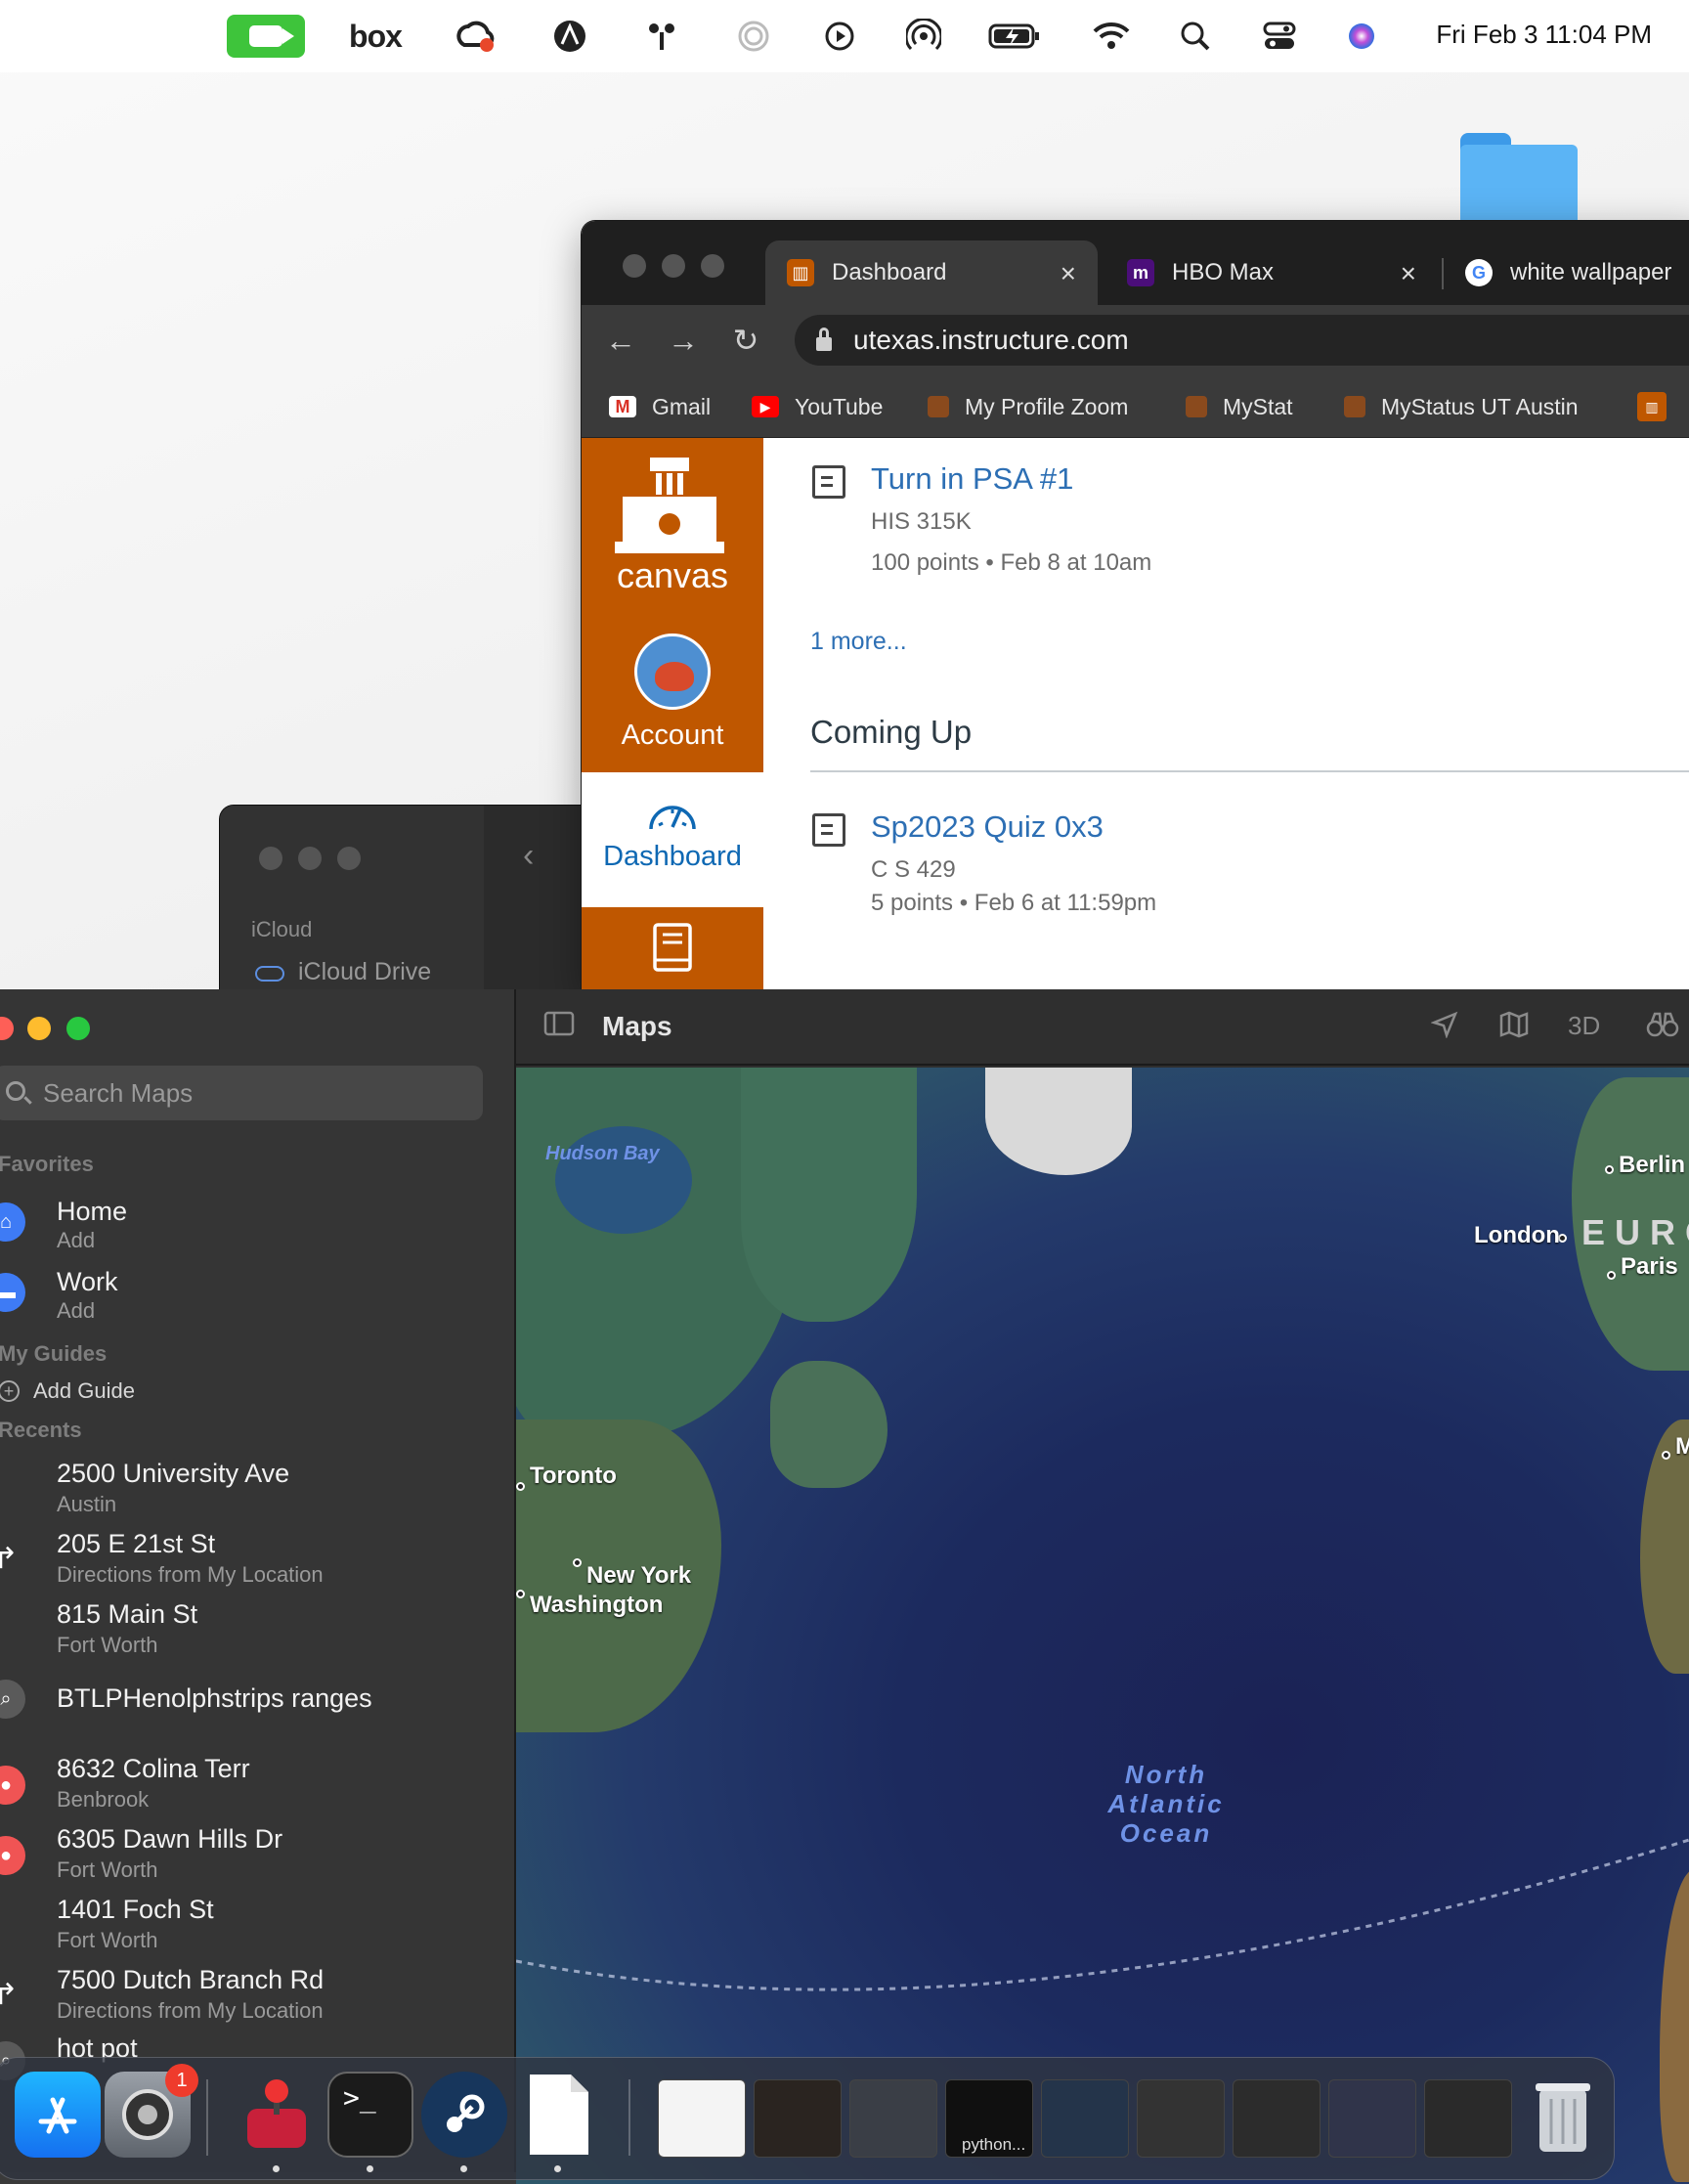 The image size is (1689, 2184). Describe the element at coordinates (1242, 340) in the screenshot. I see `address-bar: utexas.instructure.com` at that location.